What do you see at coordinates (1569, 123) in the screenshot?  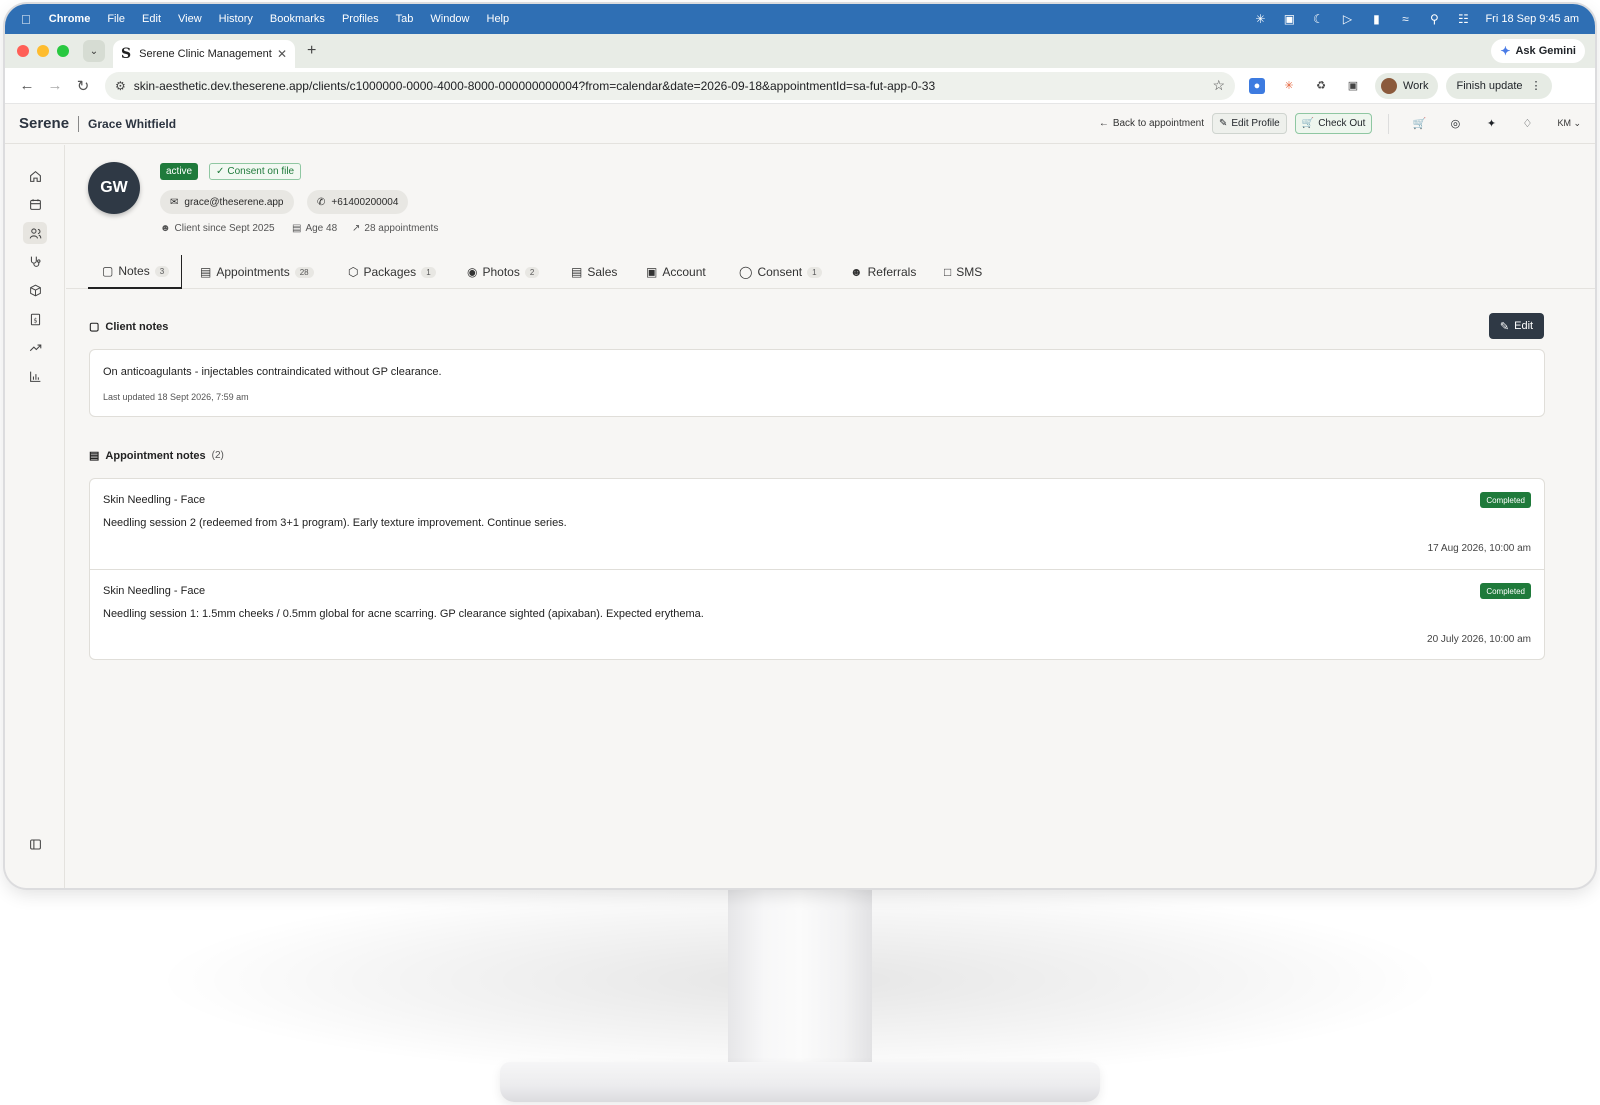 I see `user-menu: KM ⌄` at bounding box center [1569, 123].